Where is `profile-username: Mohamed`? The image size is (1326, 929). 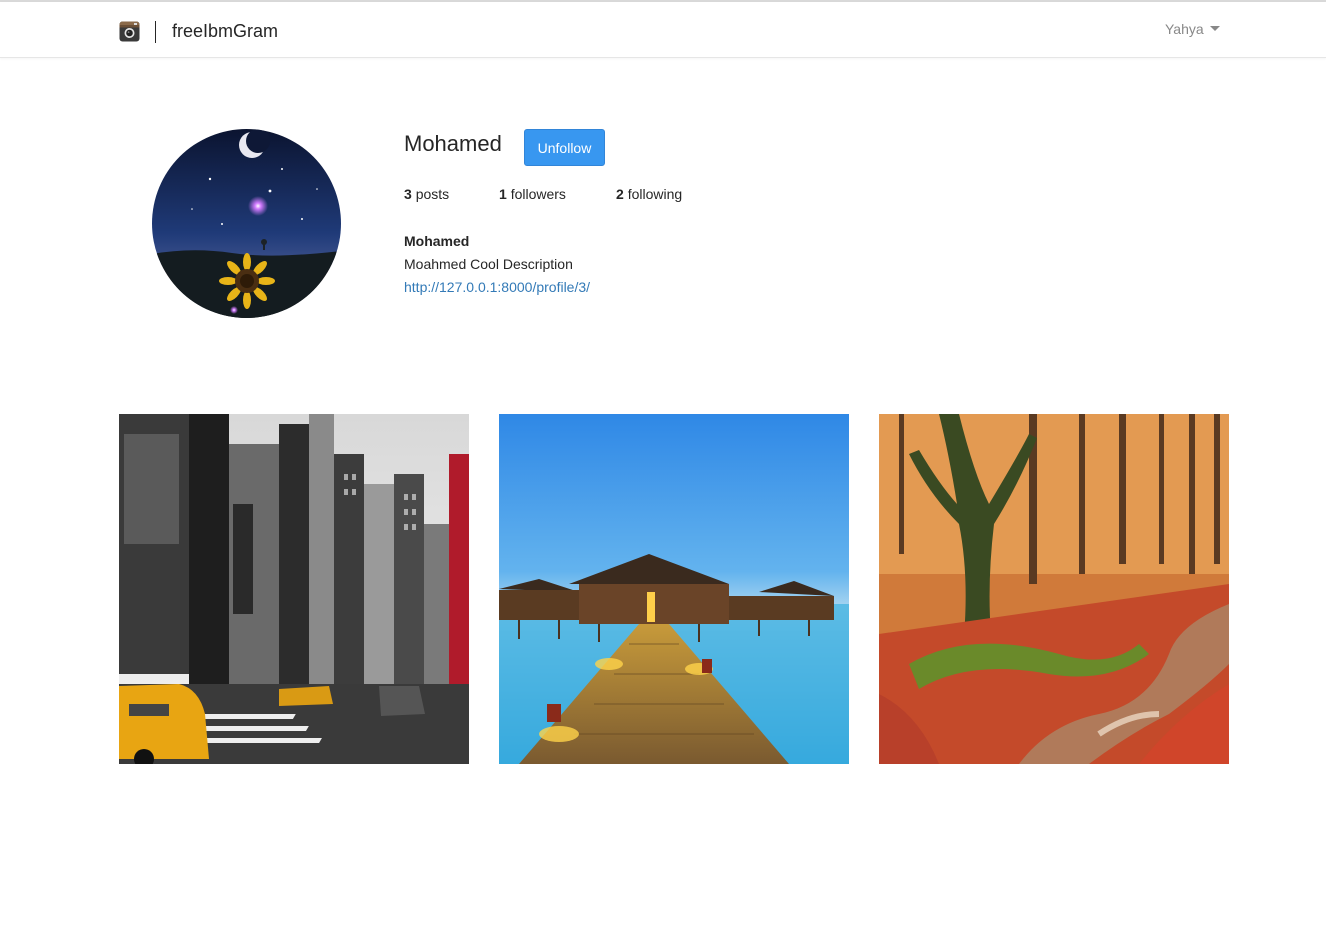 profile-username: Mohamed is located at coordinates (453, 143).